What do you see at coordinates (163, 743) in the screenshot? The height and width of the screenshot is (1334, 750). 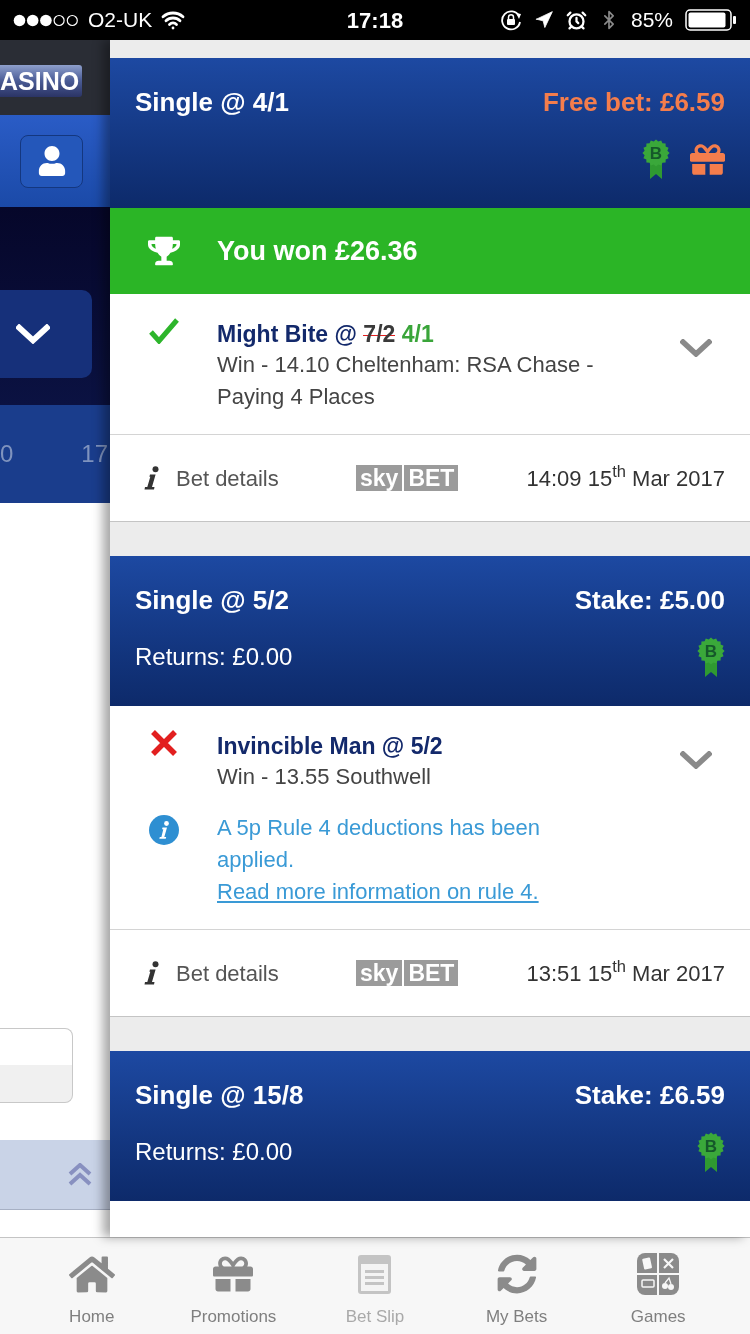 I see `cross-icon` at bounding box center [163, 743].